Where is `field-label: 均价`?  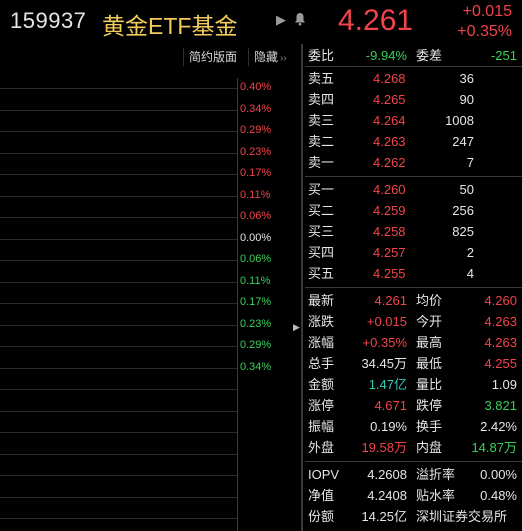 field-label: 均价 is located at coordinates (429, 300).